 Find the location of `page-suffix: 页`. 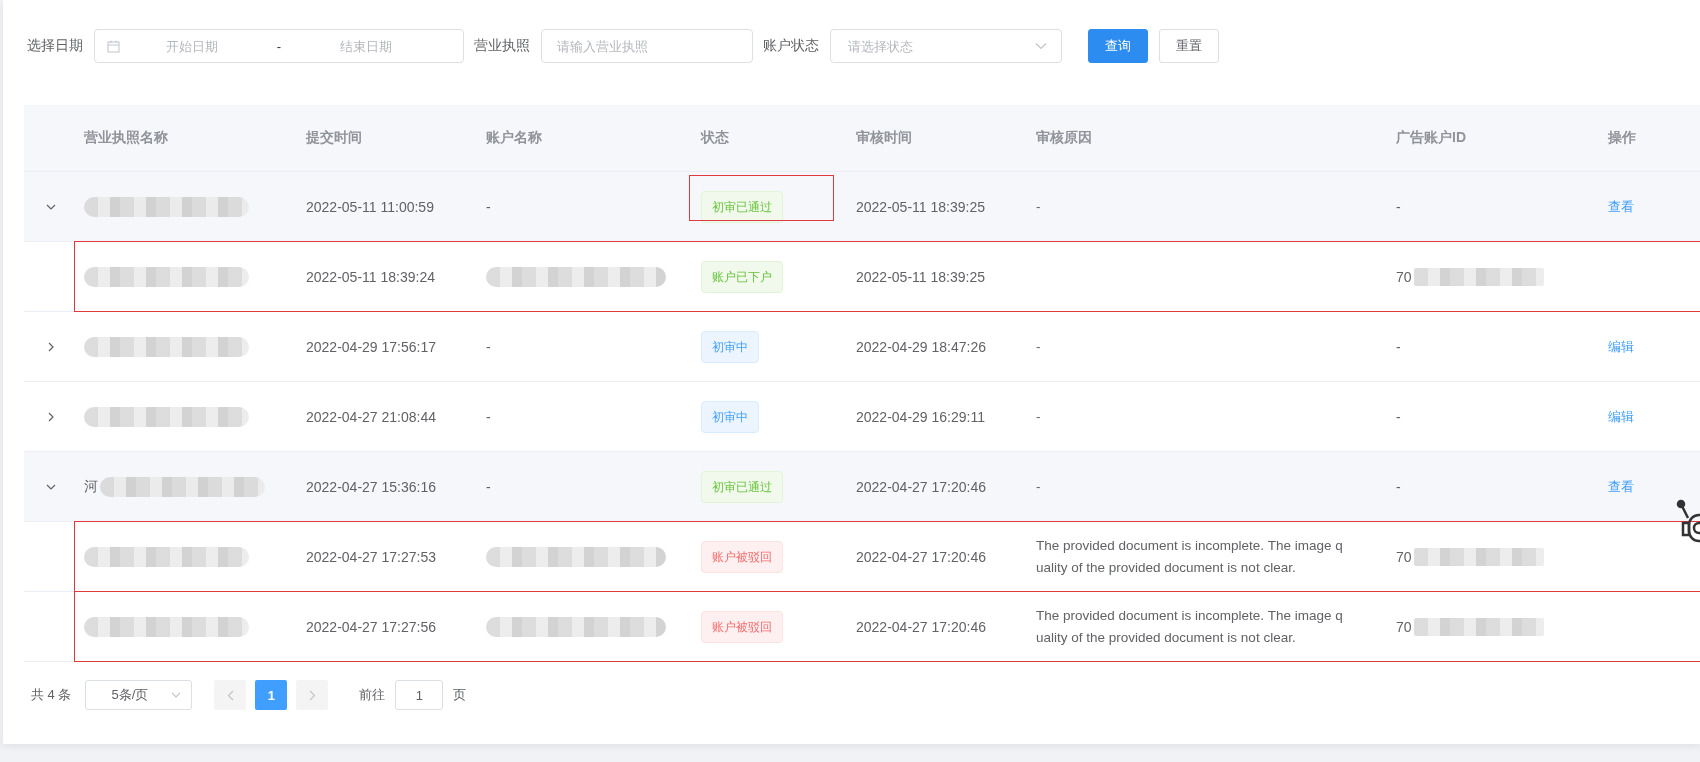

page-suffix: 页 is located at coordinates (460, 695).